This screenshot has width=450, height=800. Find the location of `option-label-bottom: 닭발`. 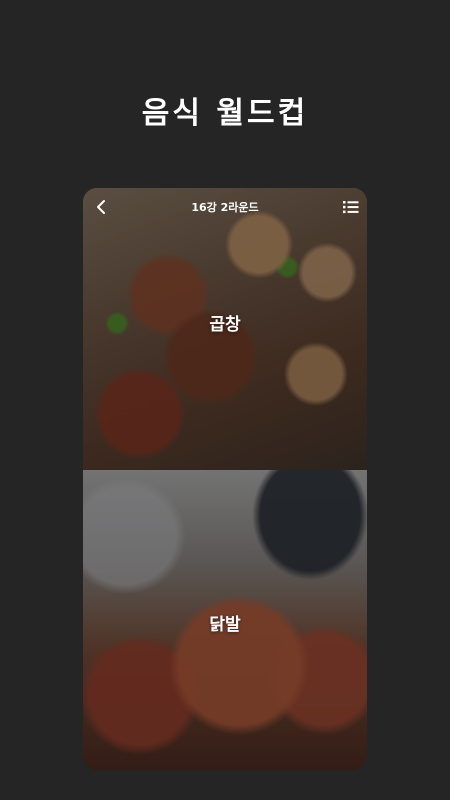

option-label-bottom: 닭발 is located at coordinates (225, 625).